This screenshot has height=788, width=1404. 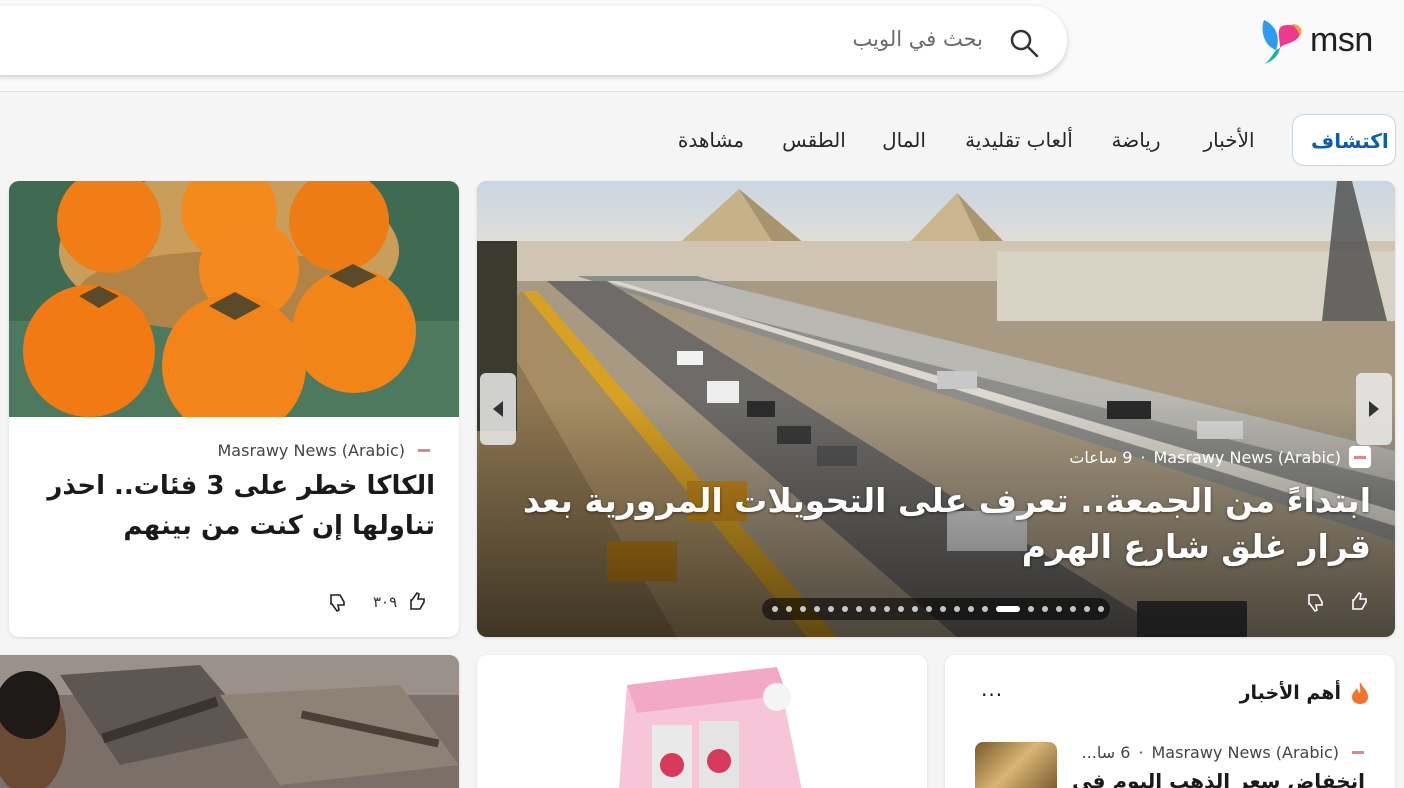 What do you see at coordinates (1019, 140) in the screenshot?
I see `tab-classic-games: ألعاب تقليدية` at bounding box center [1019, 140].